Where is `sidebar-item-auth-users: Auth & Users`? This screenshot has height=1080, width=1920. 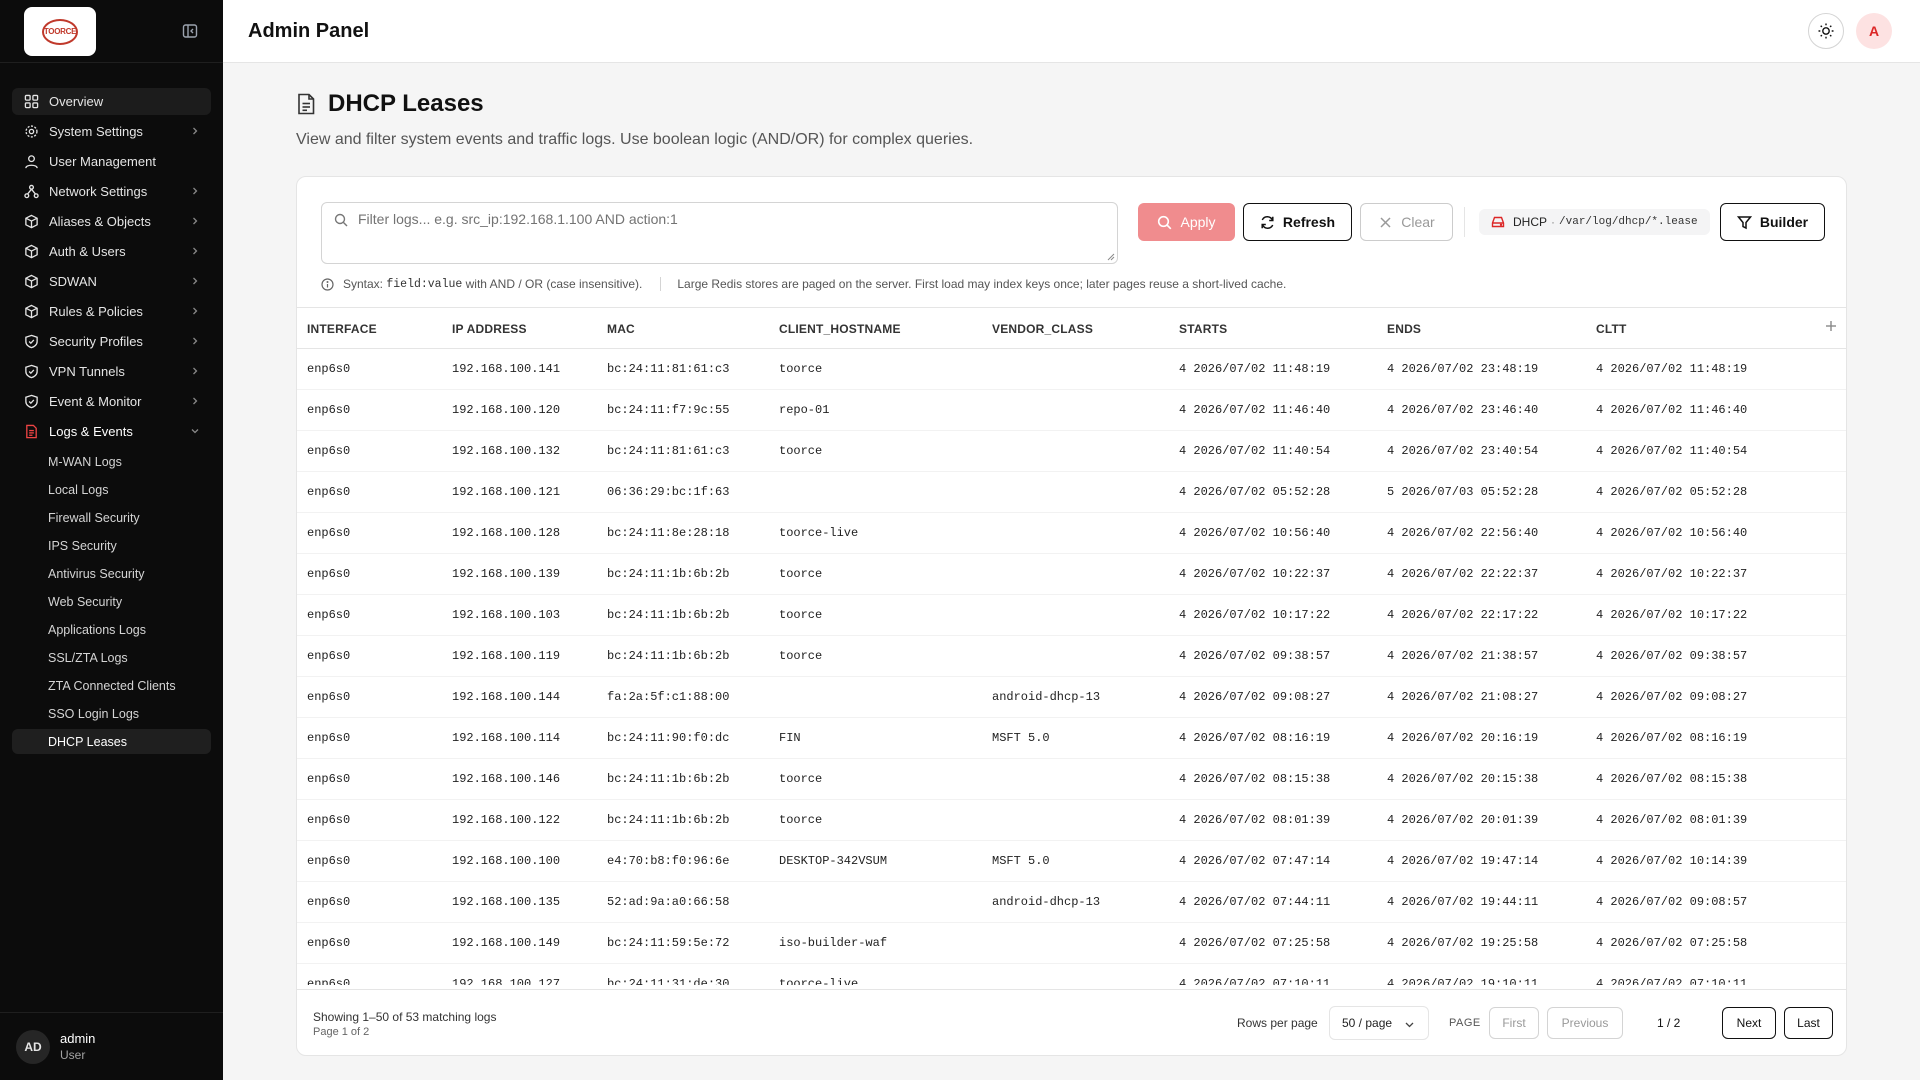
sidebar-item-auth-users: Auth & Users is located at coordinates (111, 251).